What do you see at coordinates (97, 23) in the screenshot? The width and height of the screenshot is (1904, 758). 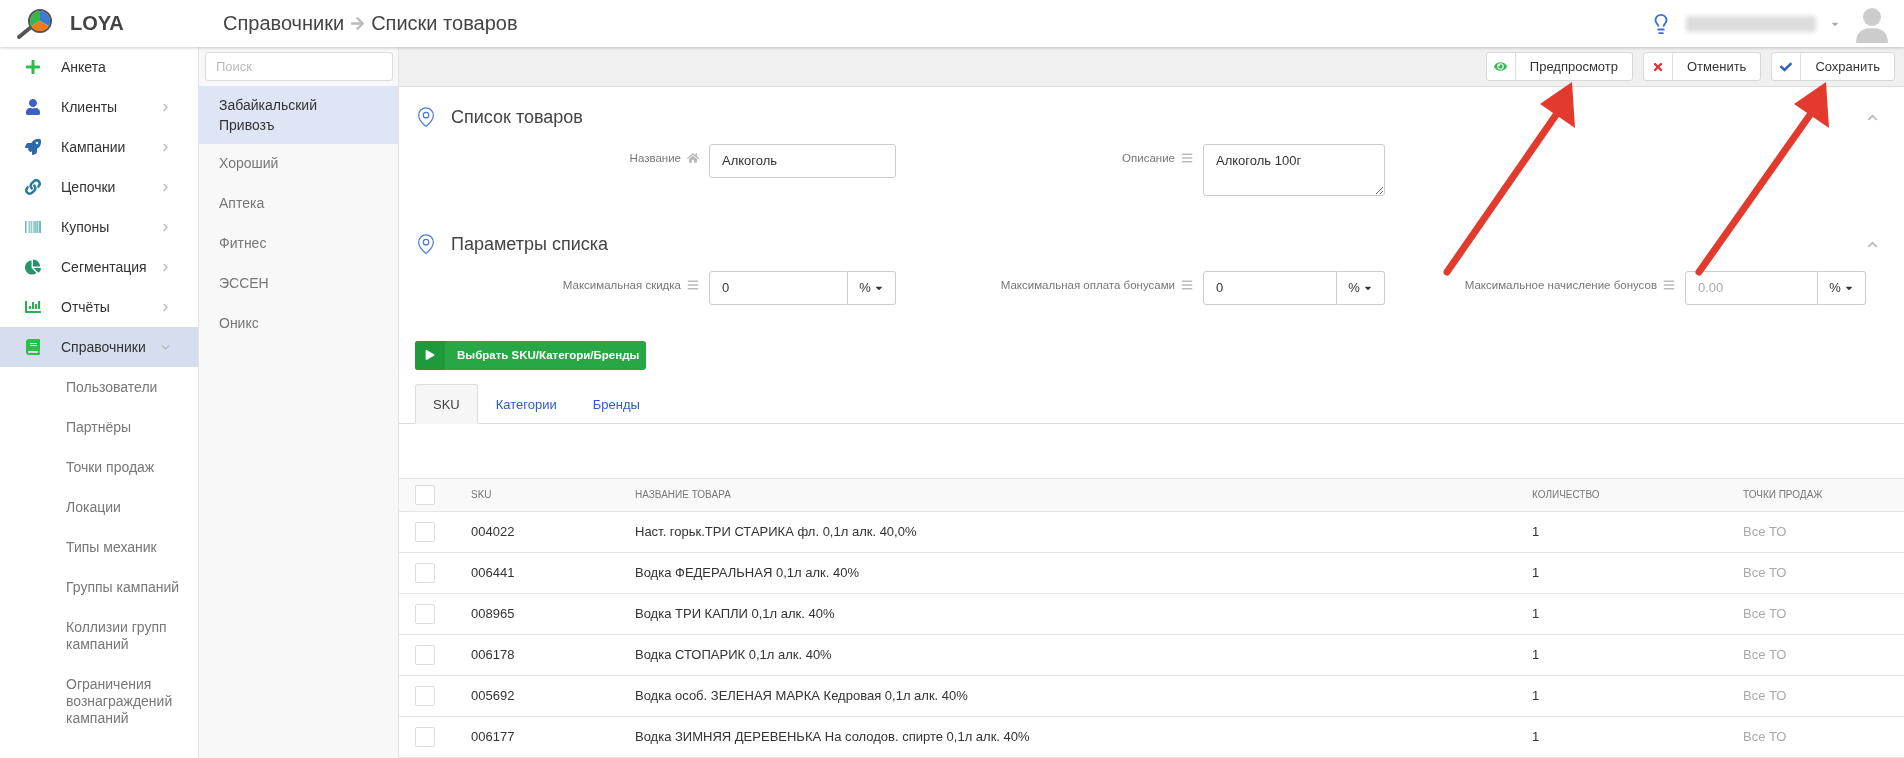 I see `logo-text: LOYA` at bounding box center [97, 23].